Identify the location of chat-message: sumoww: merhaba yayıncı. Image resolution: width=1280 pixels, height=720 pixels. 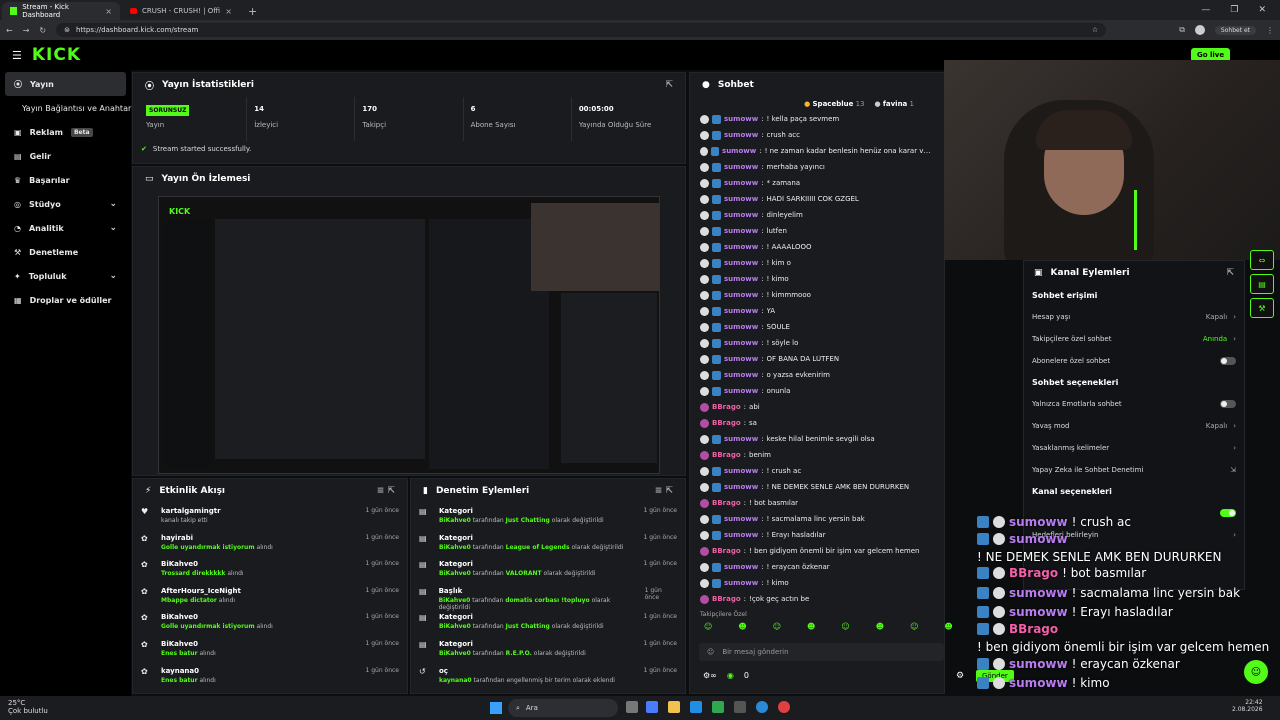
(817, 167).